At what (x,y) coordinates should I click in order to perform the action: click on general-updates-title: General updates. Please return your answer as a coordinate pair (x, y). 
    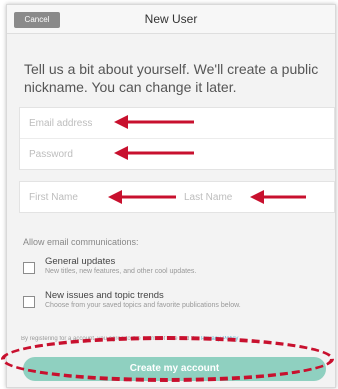
    Looking at the image, I should click on (80, 261).